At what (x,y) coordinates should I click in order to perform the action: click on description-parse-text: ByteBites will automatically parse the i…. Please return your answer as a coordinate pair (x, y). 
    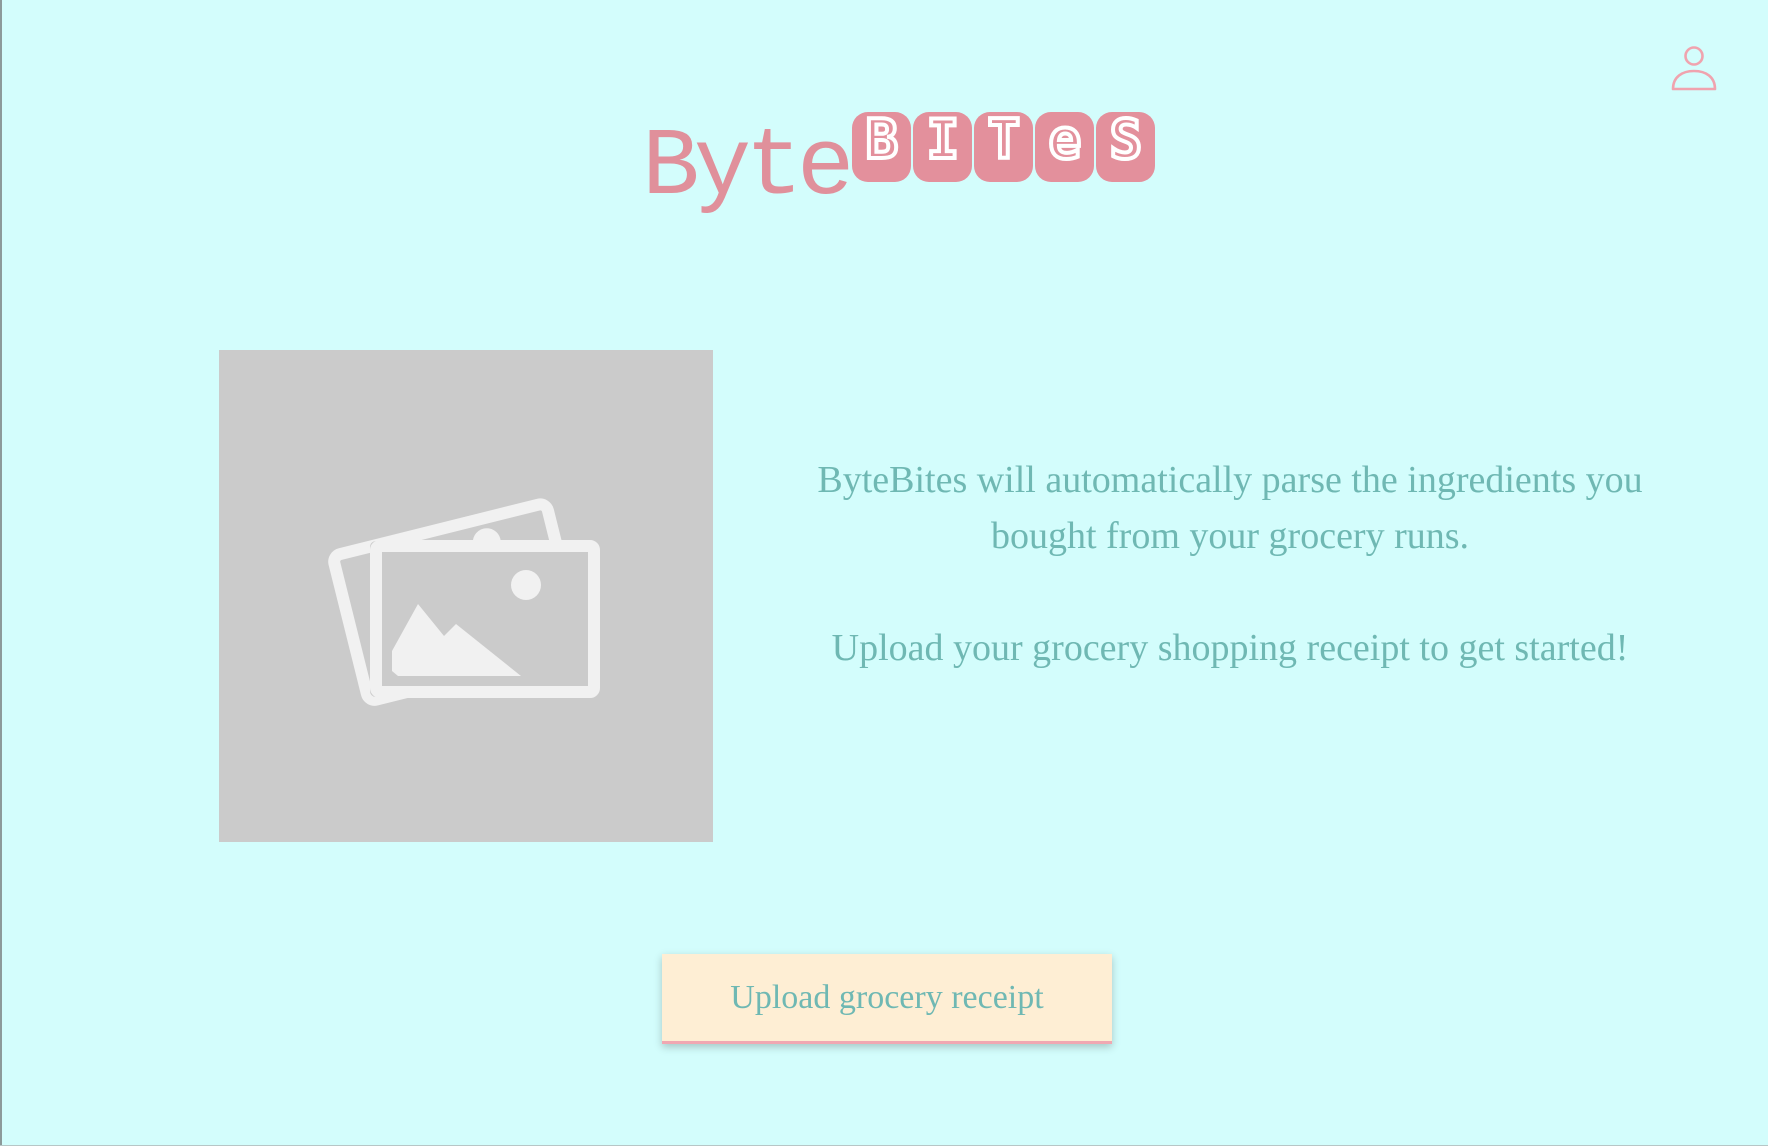
    Looking at the image, I should click on (1230, 508).